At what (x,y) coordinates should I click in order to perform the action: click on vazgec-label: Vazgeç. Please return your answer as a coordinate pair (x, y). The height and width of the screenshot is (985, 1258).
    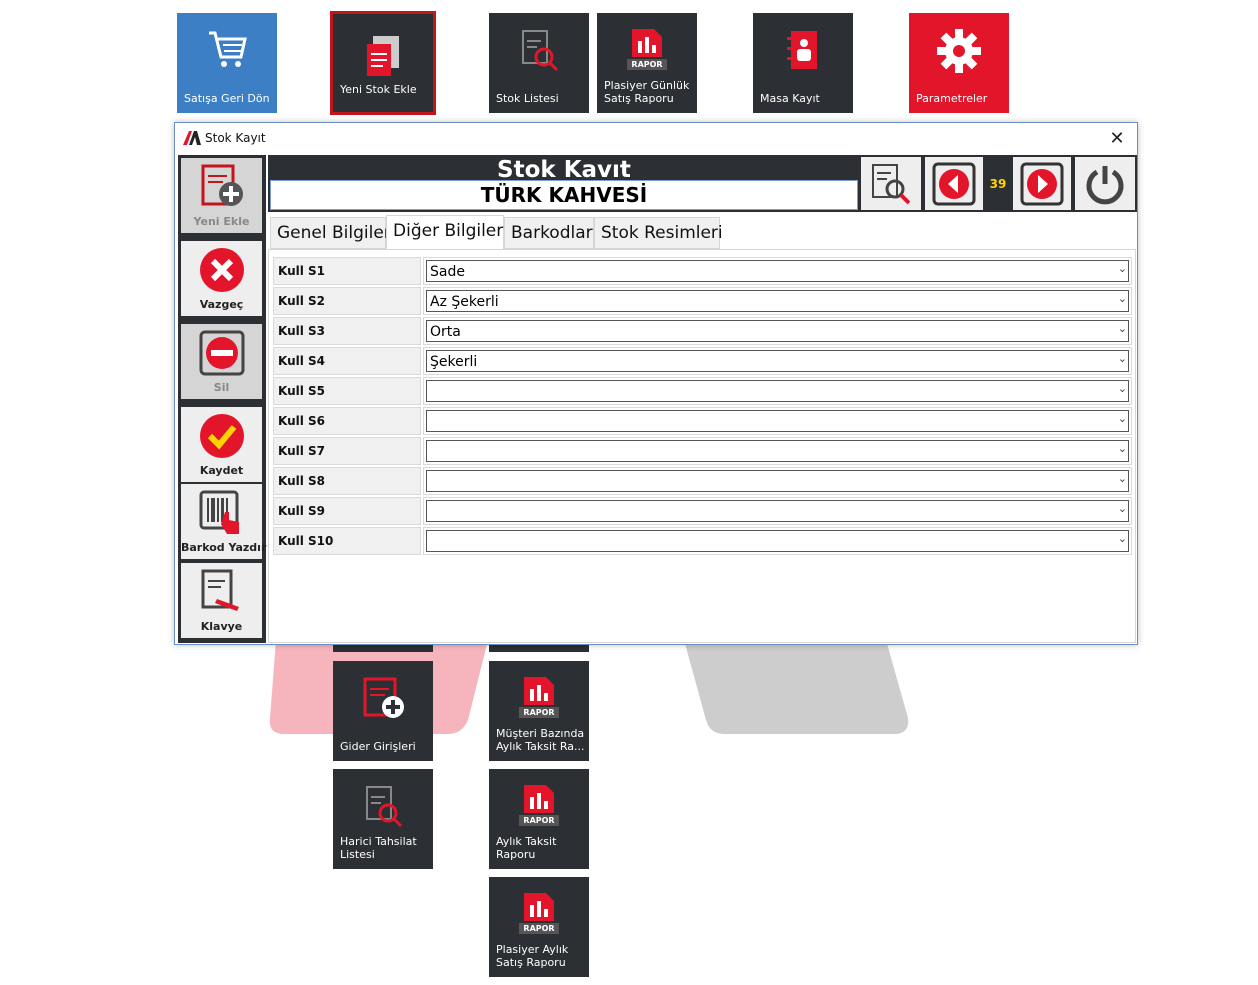
    Looking at the image, I should click on (221, 304).